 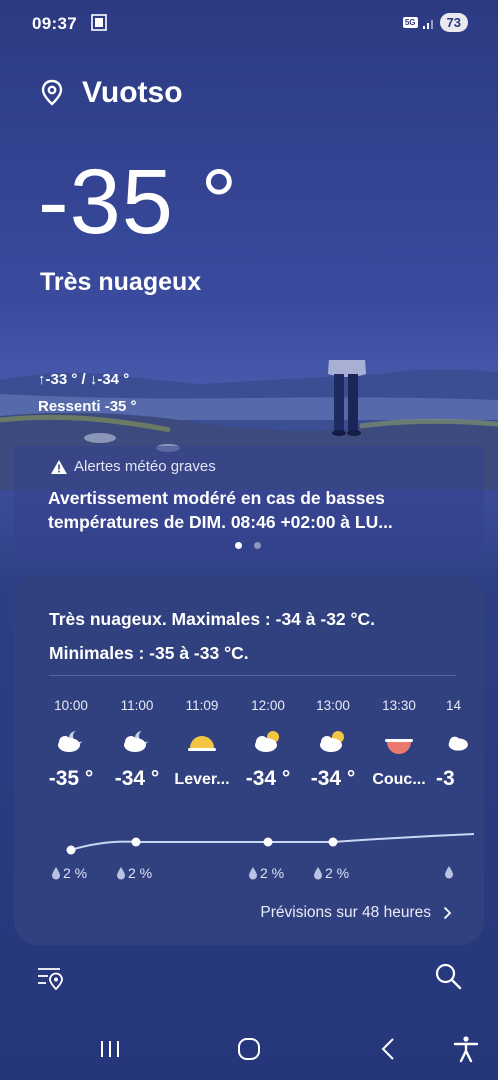 What do you see at coordinates (454, 705) in the screenshot?
I see `hour-time: 14` at bounding box center [454, 705].